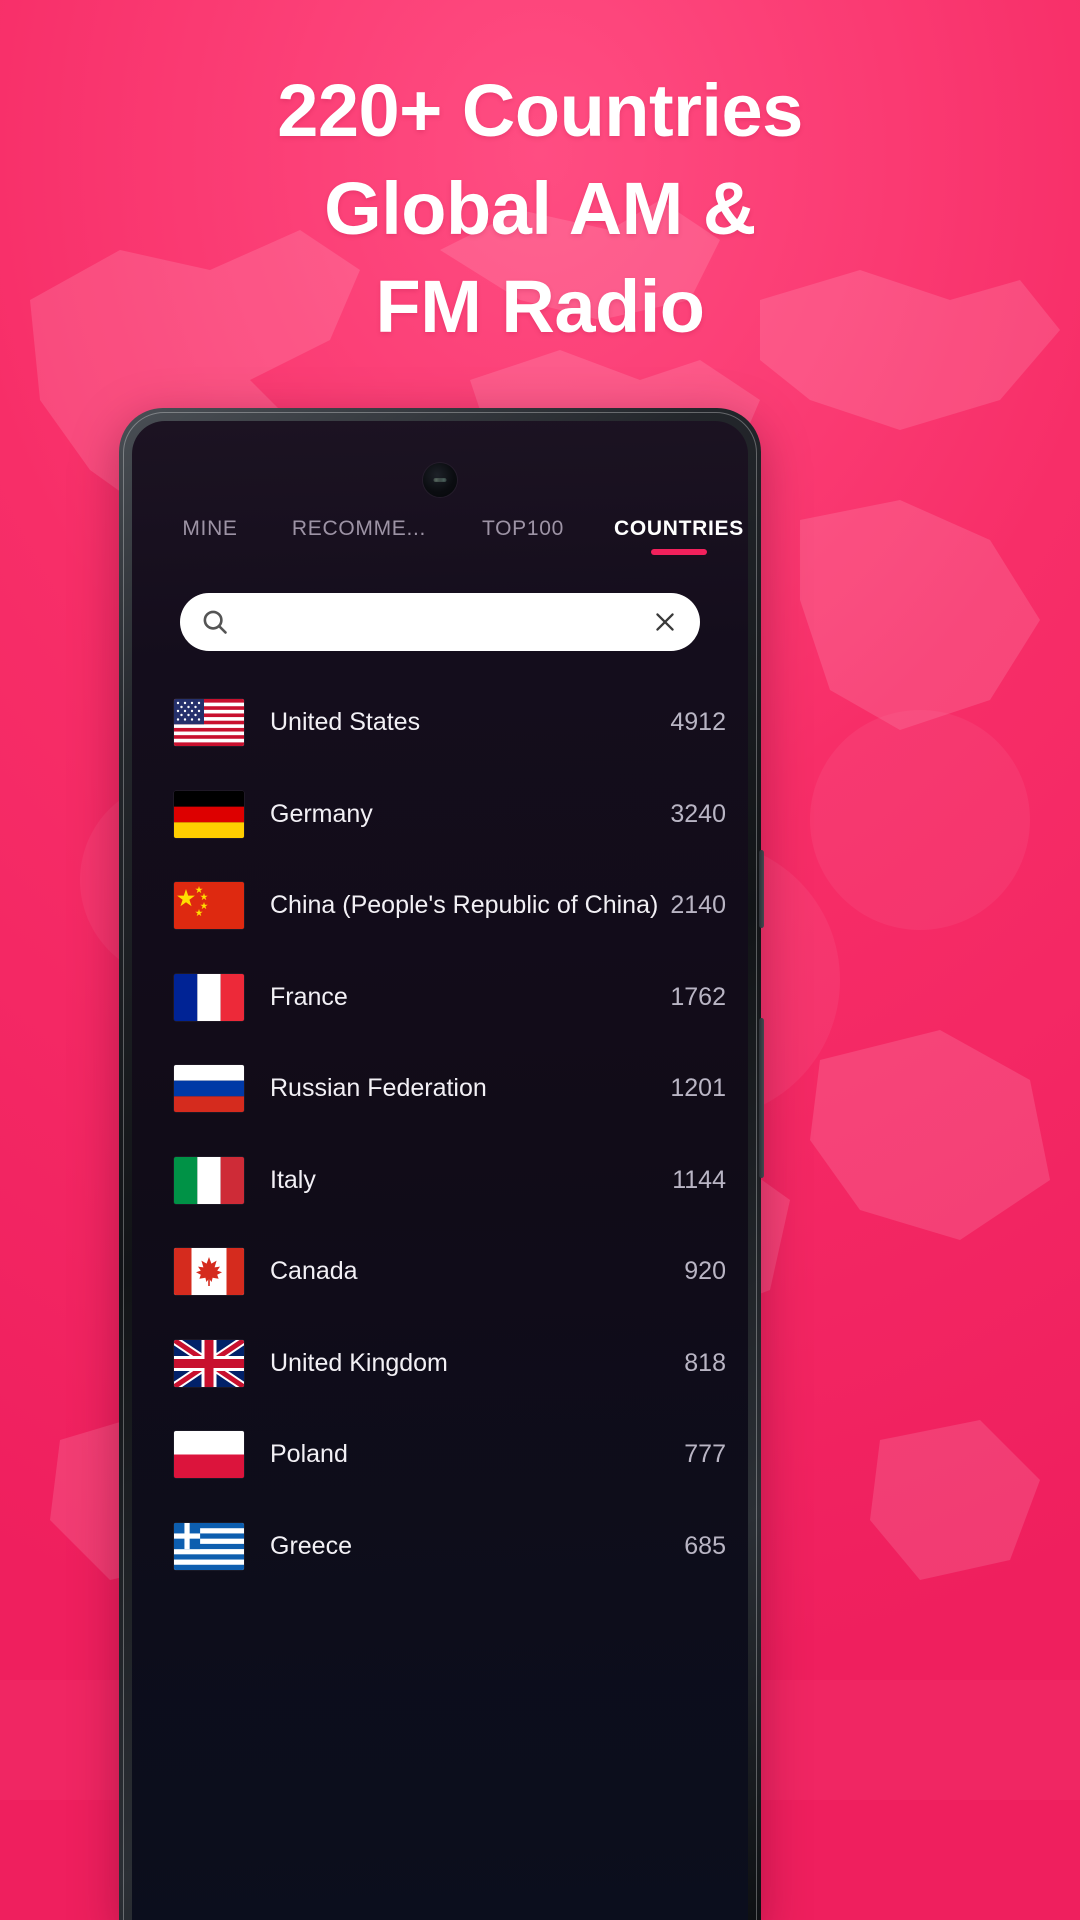  Describe the element at coordinates (210, 528) in the screenshot. I see `tab-mine-label: MINE` at that location.